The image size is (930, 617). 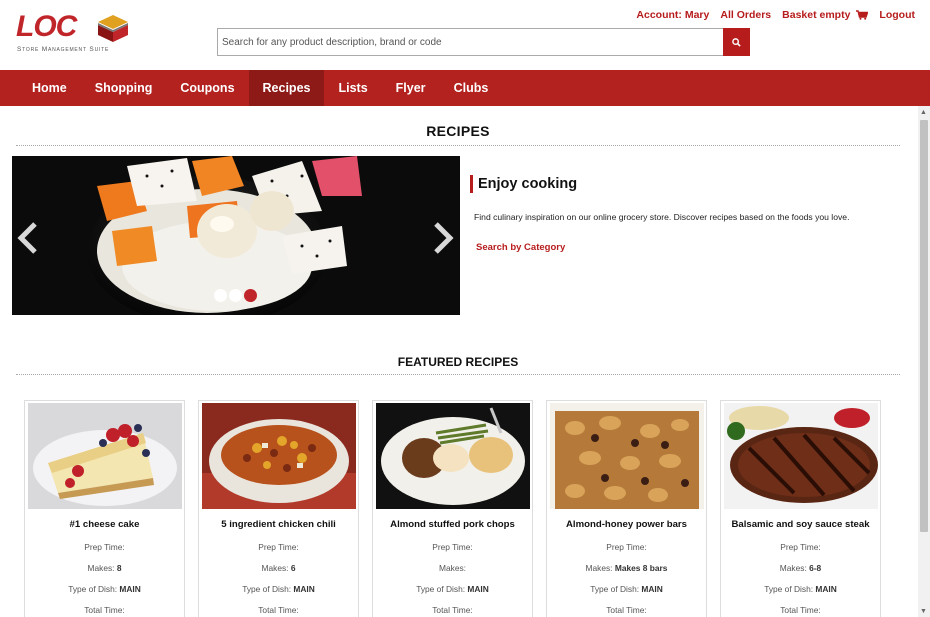 What do you see at coordinates (523, 184) in the screenshot?
I see `intro-heading: Enjoy cooking` at bounding box center [523, 184].